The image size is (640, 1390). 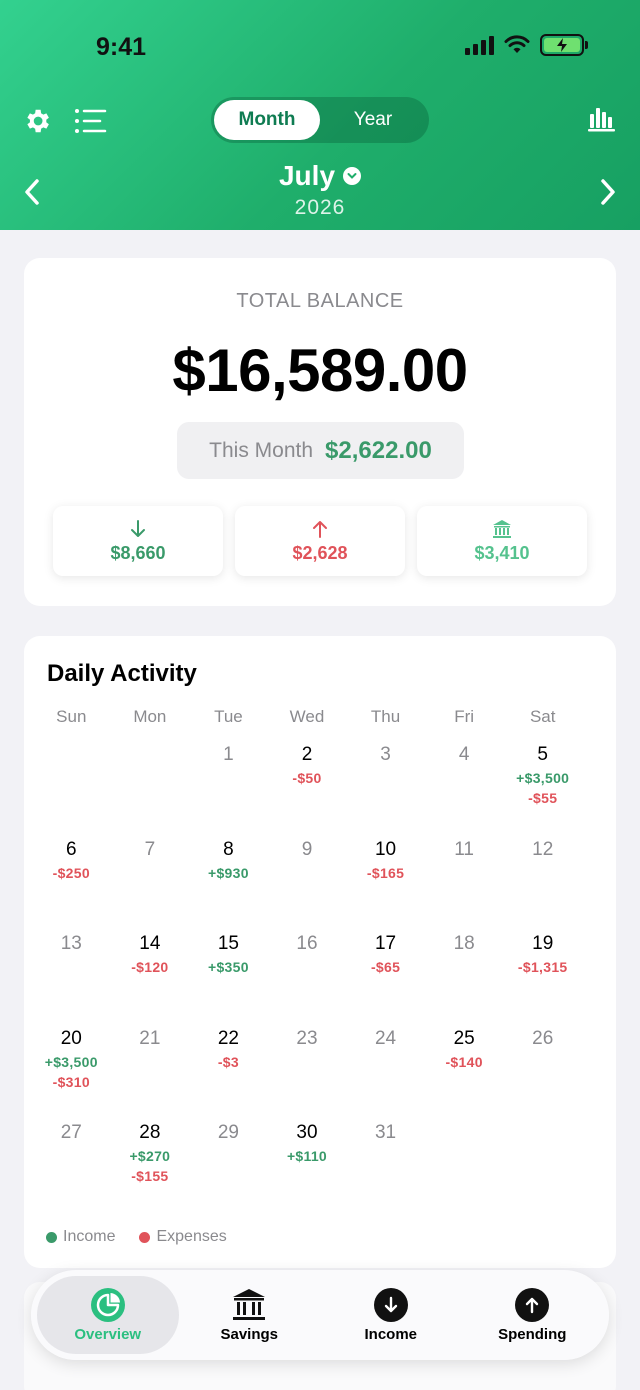 I want to click on this-month-label: This Month, so click(x=261, y=450).